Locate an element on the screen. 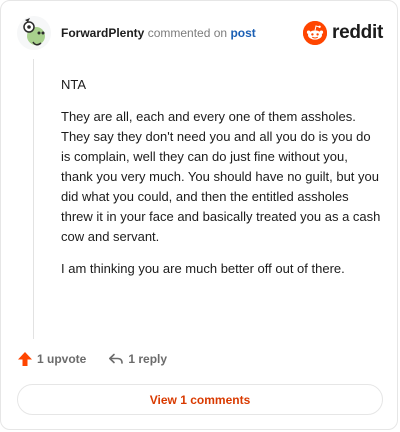 This screenshot has width=400, height=432. reply-count: 1 reply is located at coordinates (148, 359).